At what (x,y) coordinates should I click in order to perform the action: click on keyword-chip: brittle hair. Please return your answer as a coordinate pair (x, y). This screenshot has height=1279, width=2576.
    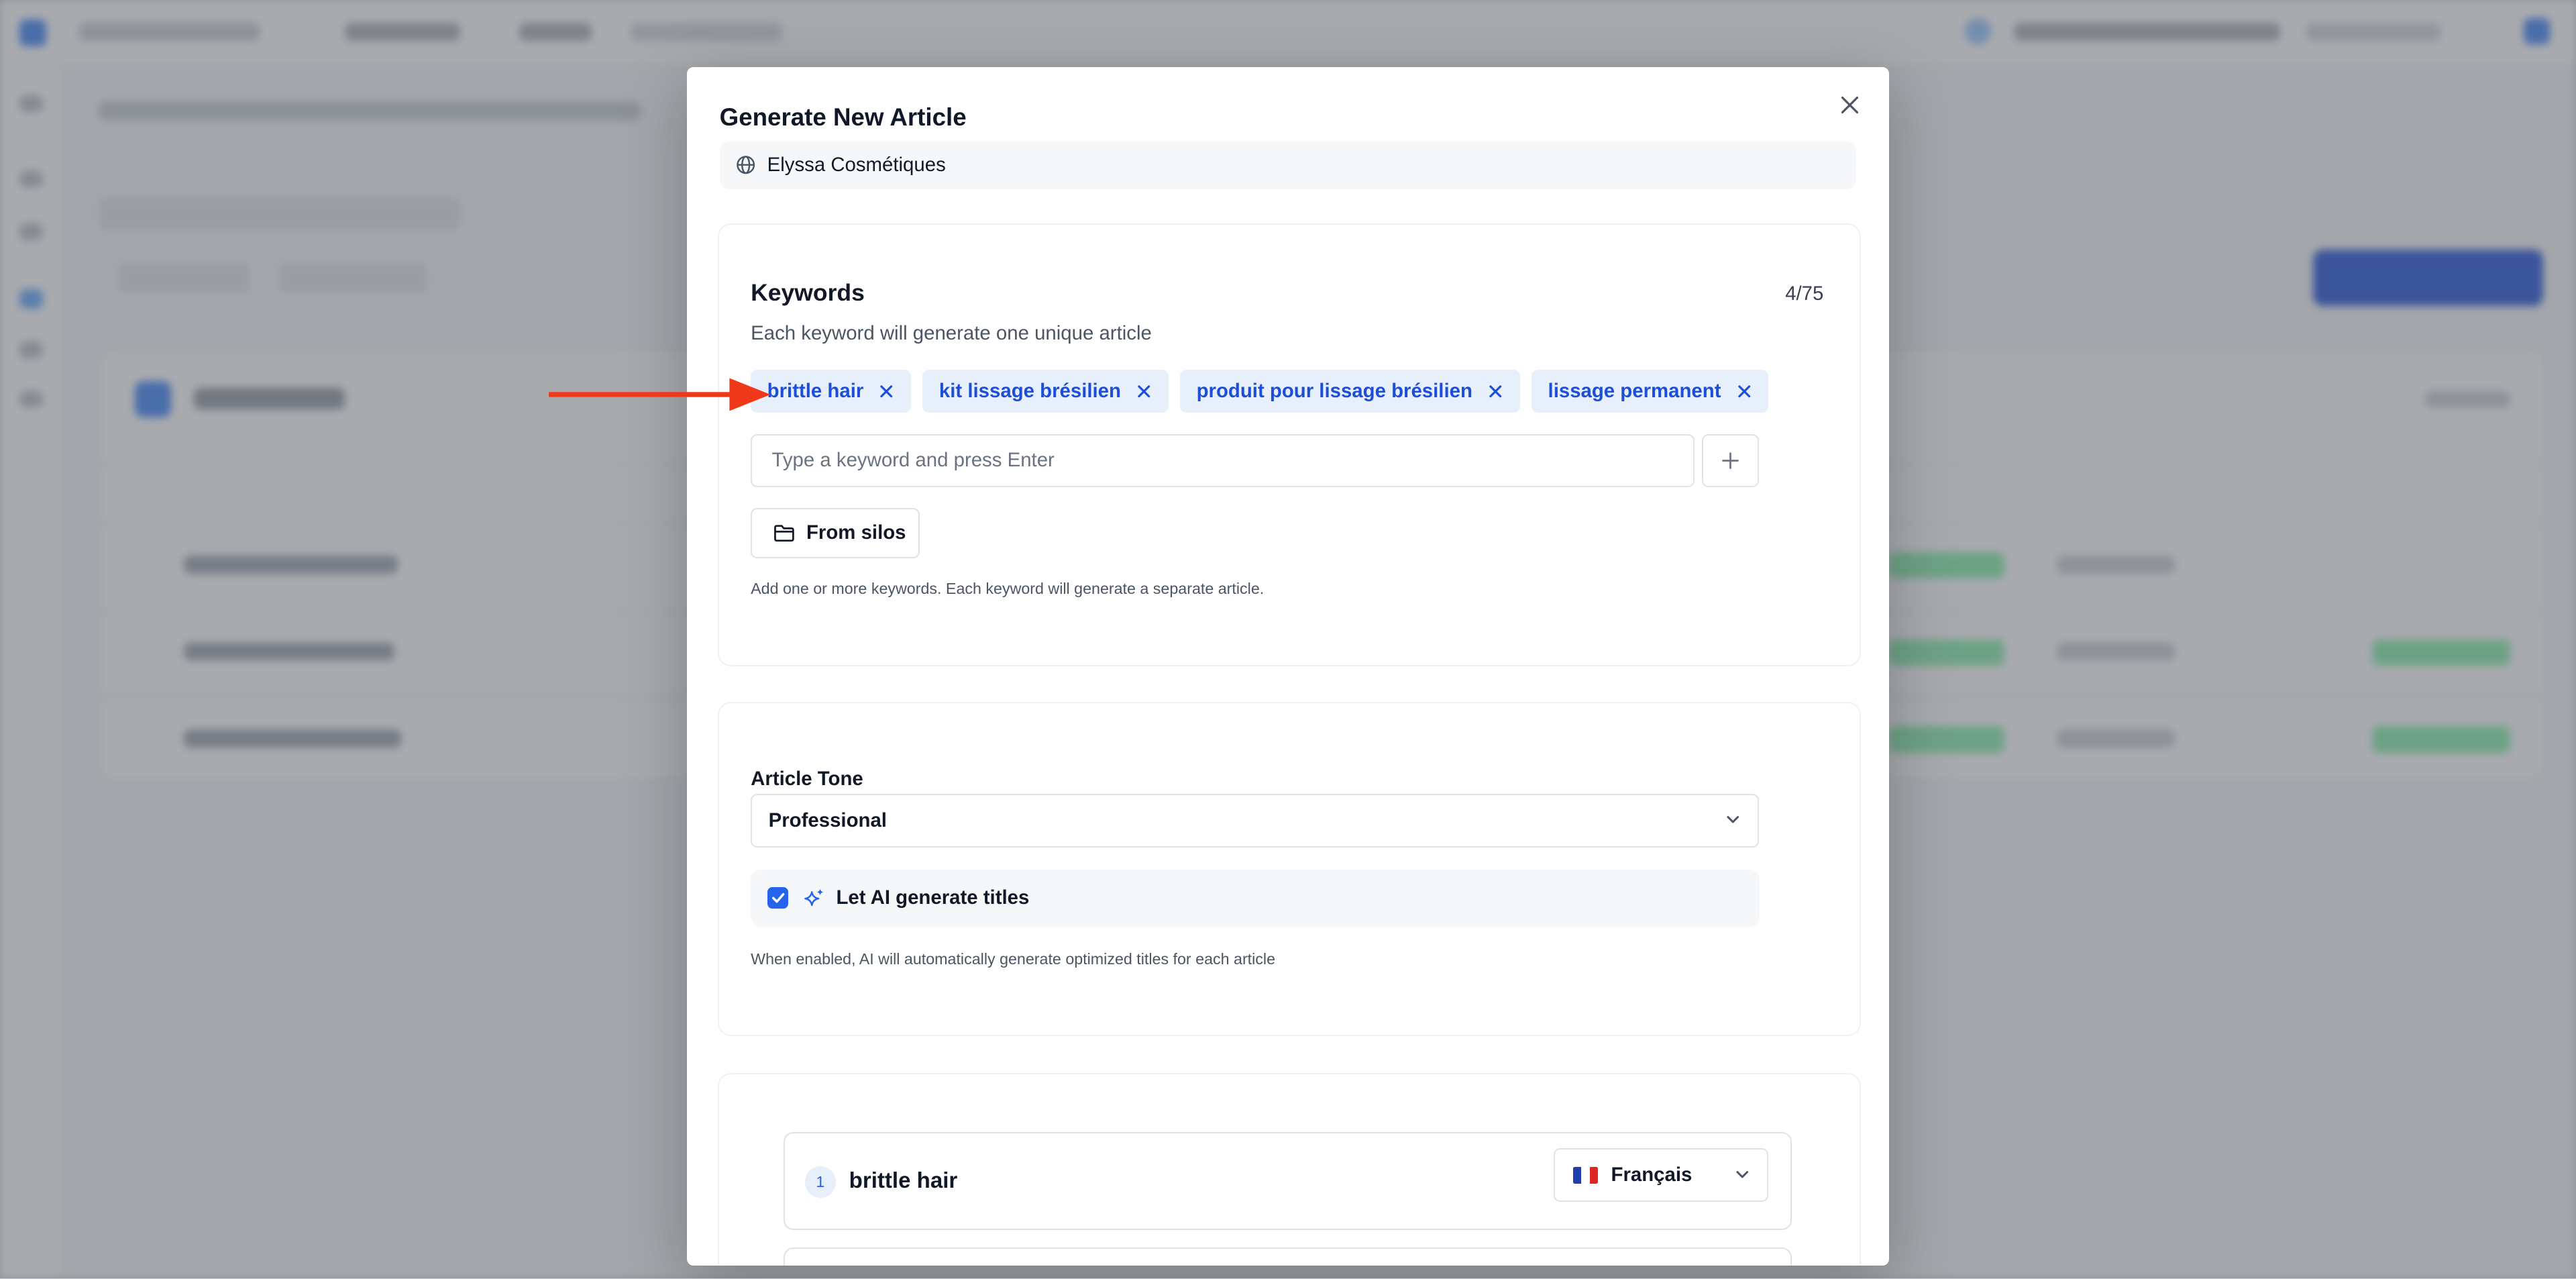
    Looking at the image, I should click on (831, 391).